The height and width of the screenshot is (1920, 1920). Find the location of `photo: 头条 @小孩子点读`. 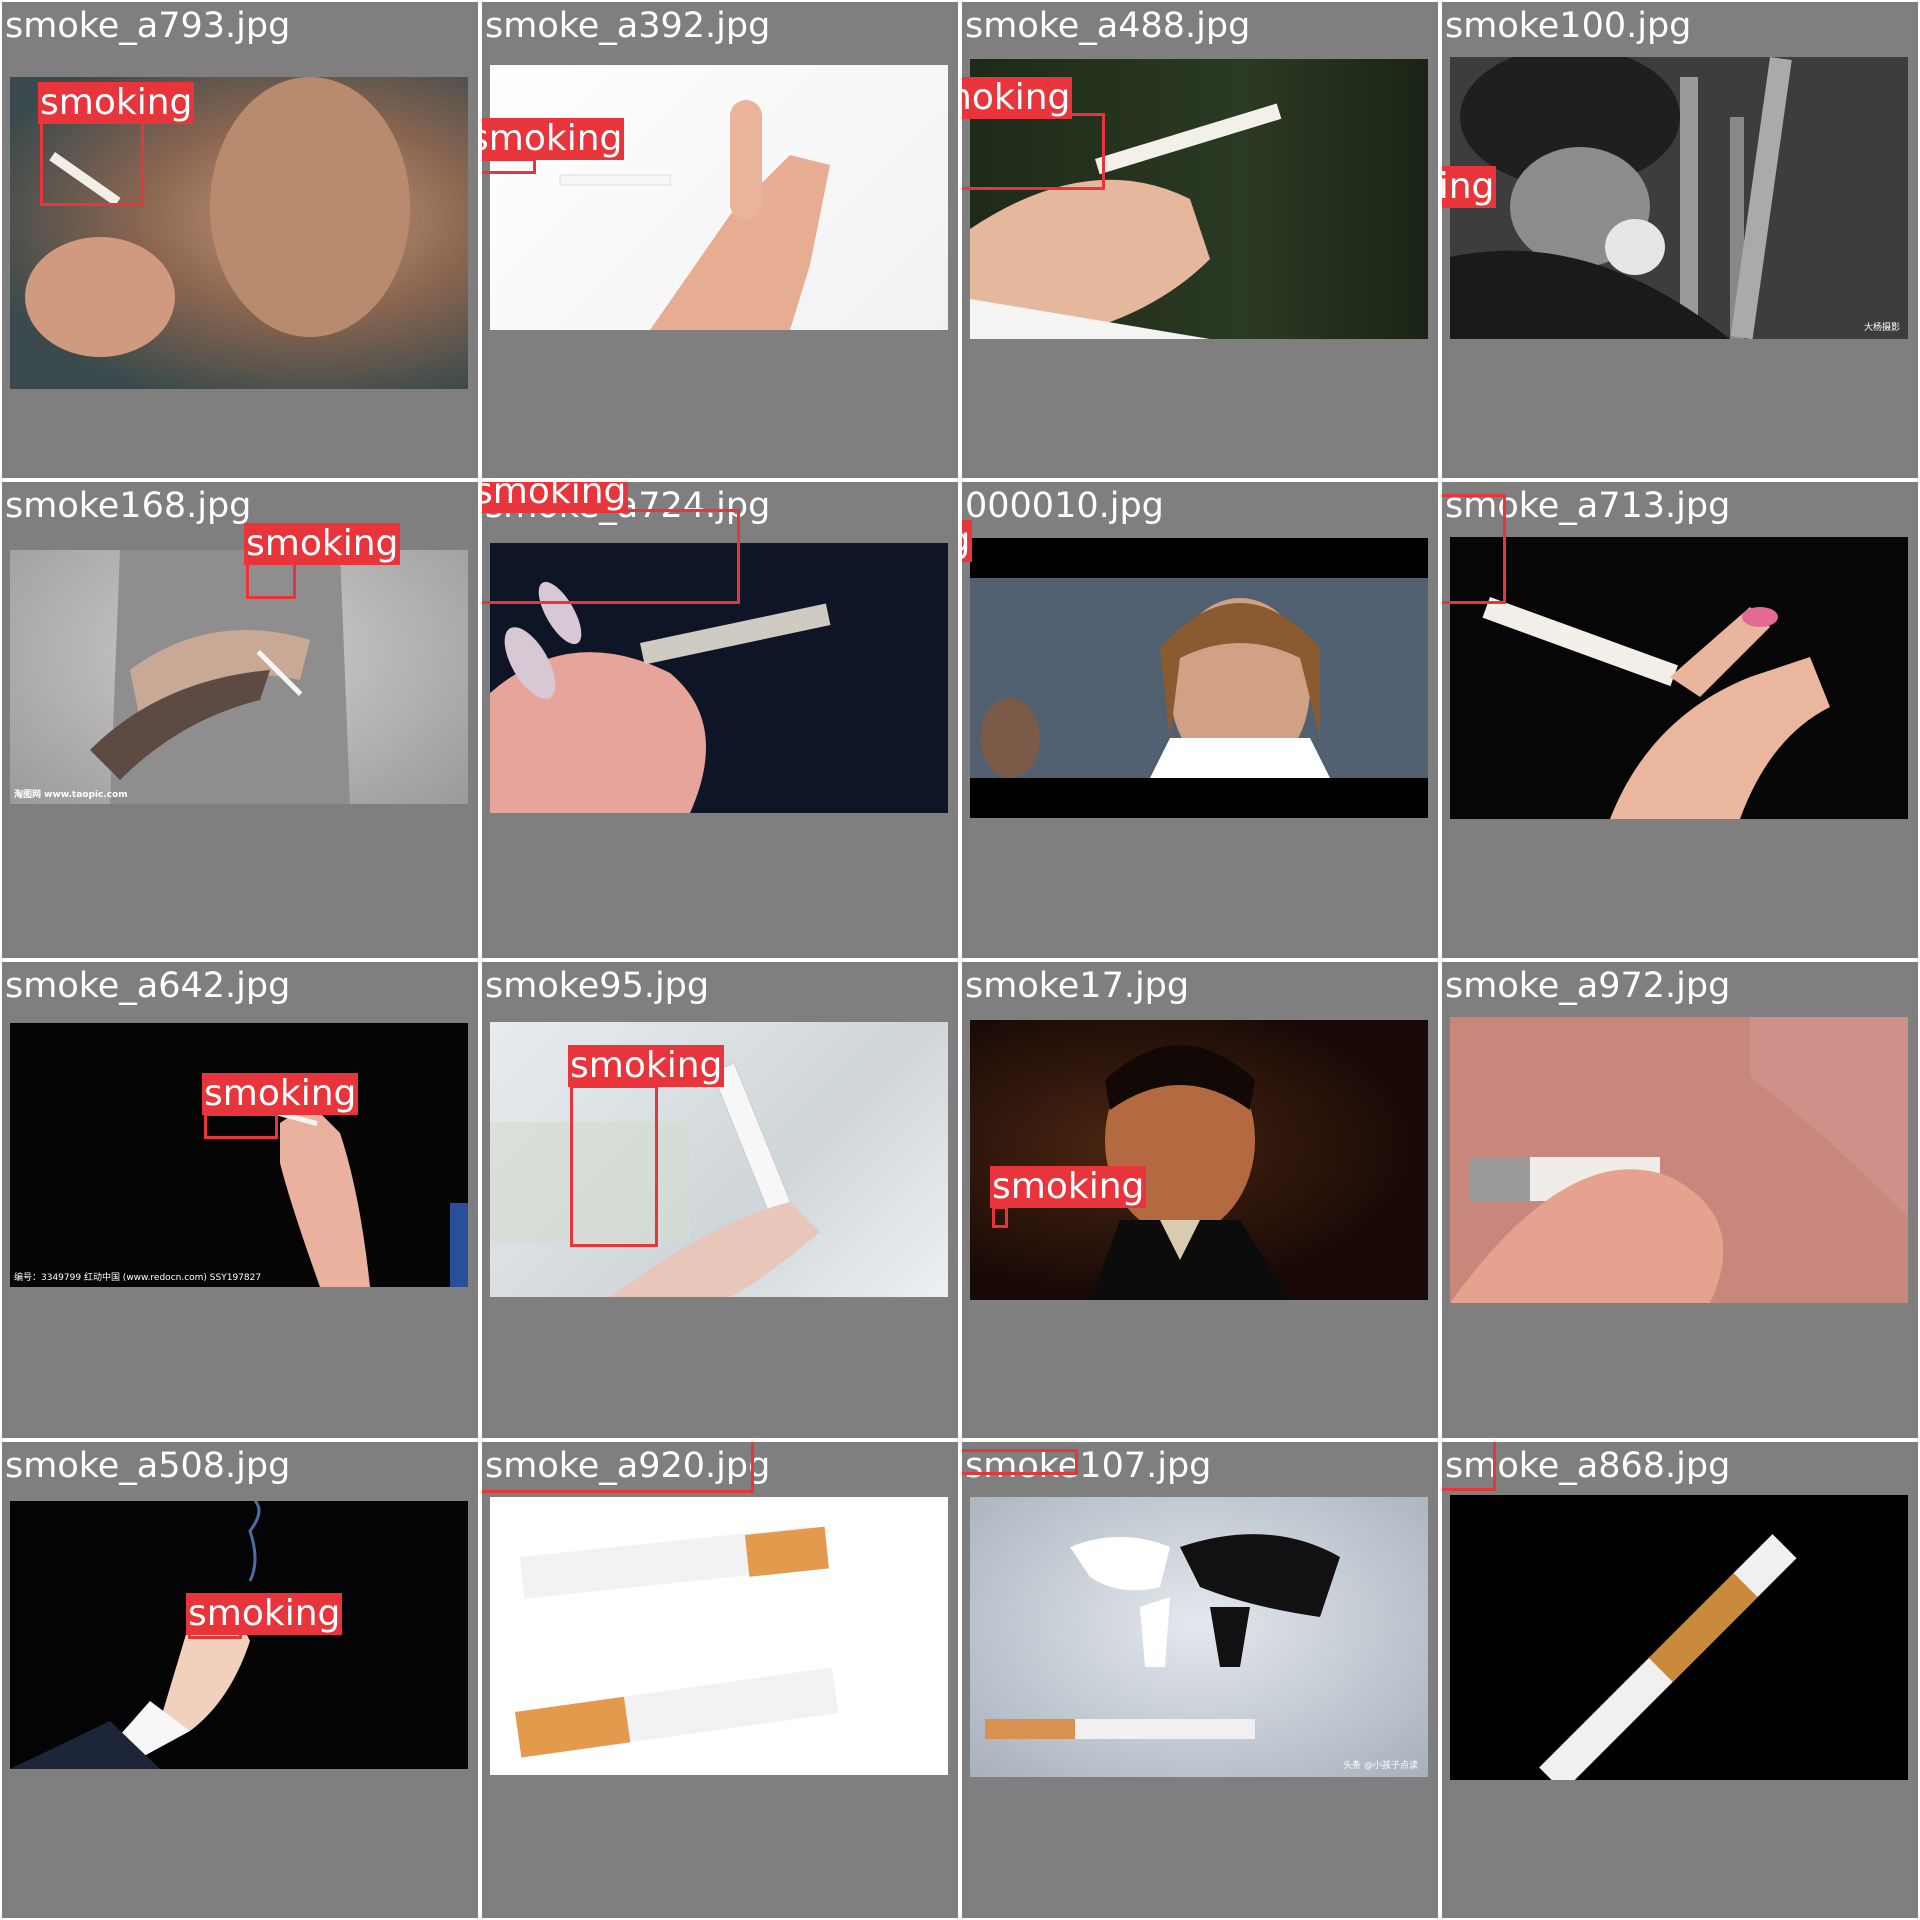

photo: 头条 @小孩子点读 is located at coordinates (1199, 1637).